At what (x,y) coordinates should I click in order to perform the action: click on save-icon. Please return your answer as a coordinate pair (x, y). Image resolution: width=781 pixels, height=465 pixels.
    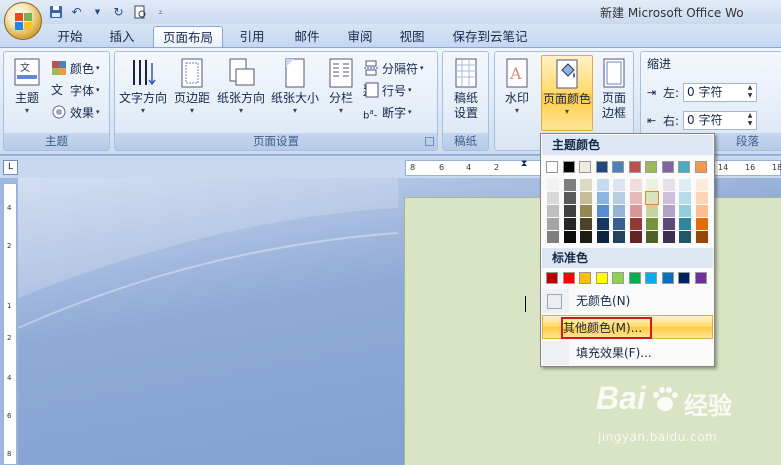
    Looking at the image, I should click on (55, 12).